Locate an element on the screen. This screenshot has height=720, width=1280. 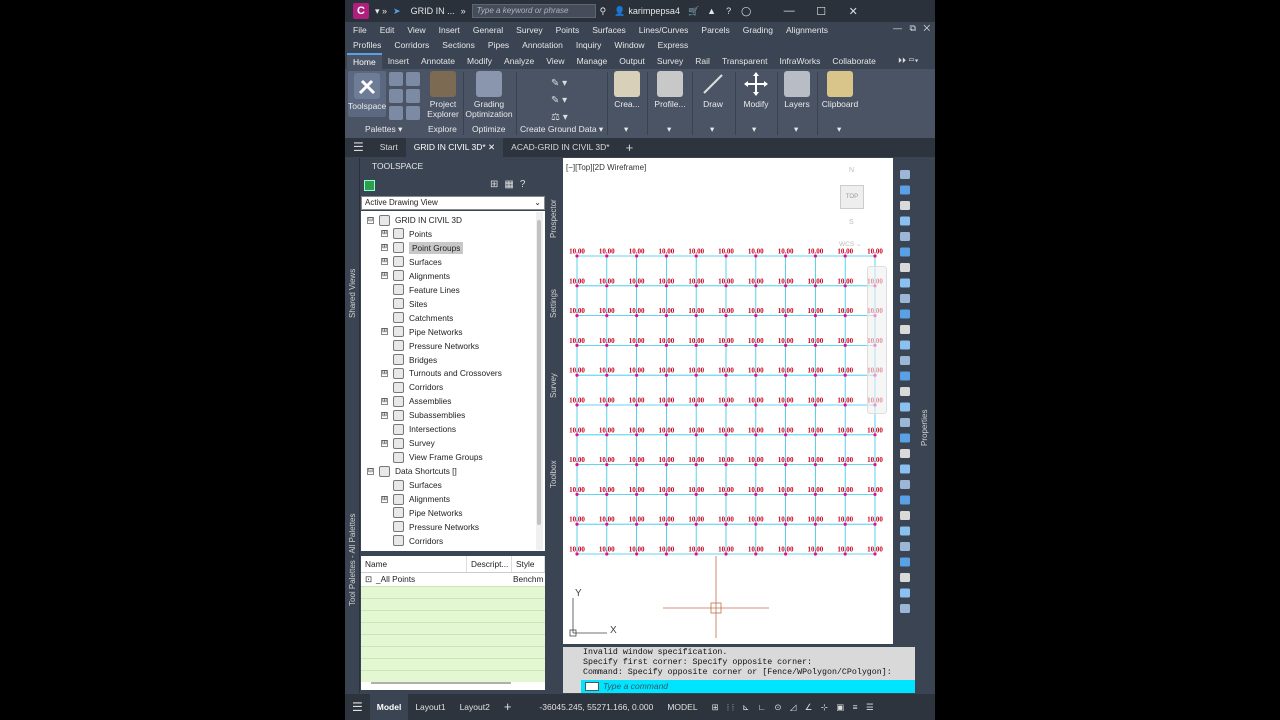
menu-item: Surfaces is located at coordinates (609, 30).